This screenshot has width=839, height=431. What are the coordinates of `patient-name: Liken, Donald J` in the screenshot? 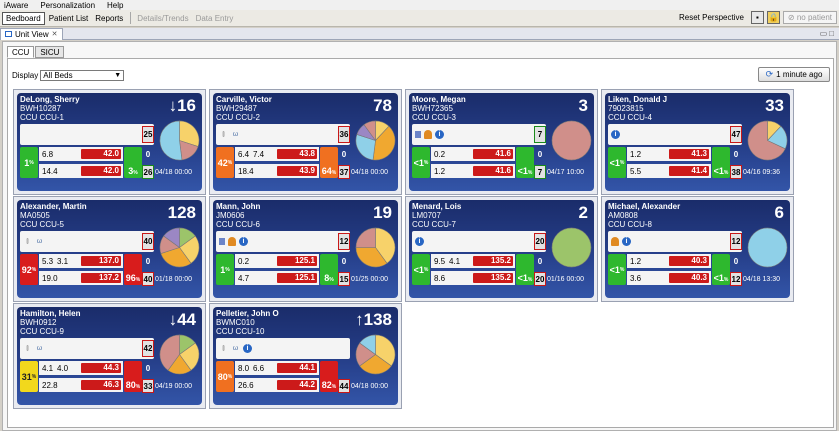 It's located at (637, 99).